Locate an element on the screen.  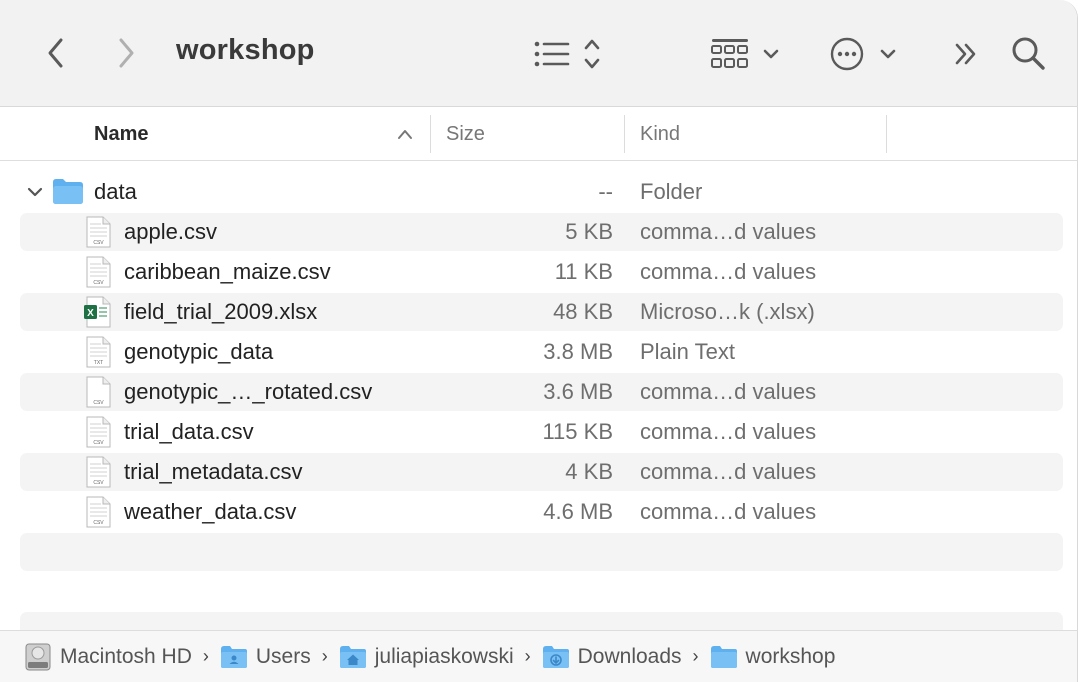
chevron-right-icon is located at coordinates (126, 53).